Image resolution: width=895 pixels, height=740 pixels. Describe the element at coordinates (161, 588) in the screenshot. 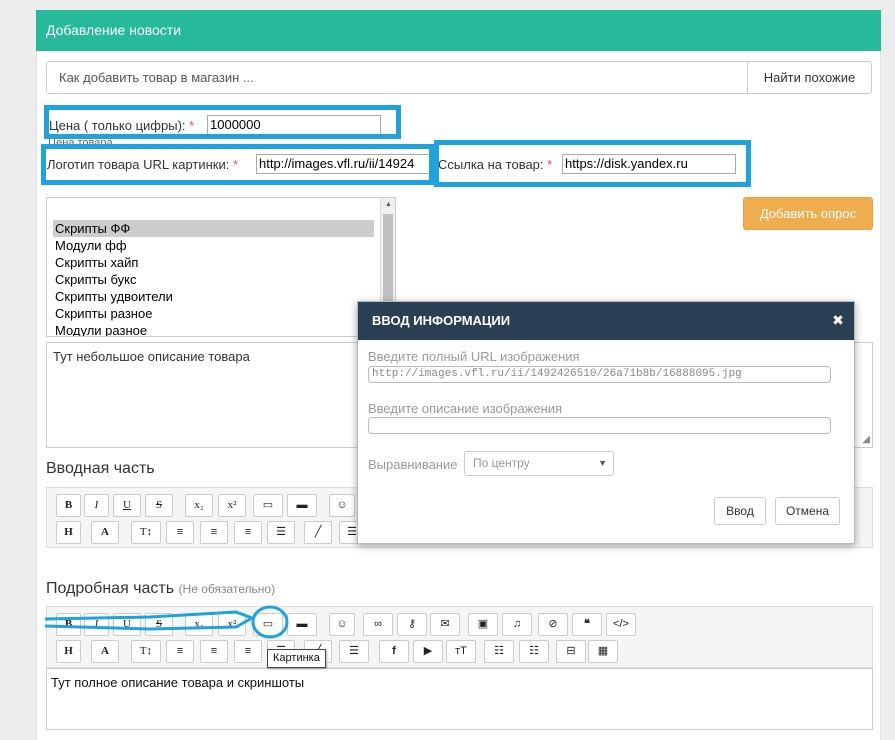

I see `details-section-title: Подробная часть (Не обязательно)` at that location.